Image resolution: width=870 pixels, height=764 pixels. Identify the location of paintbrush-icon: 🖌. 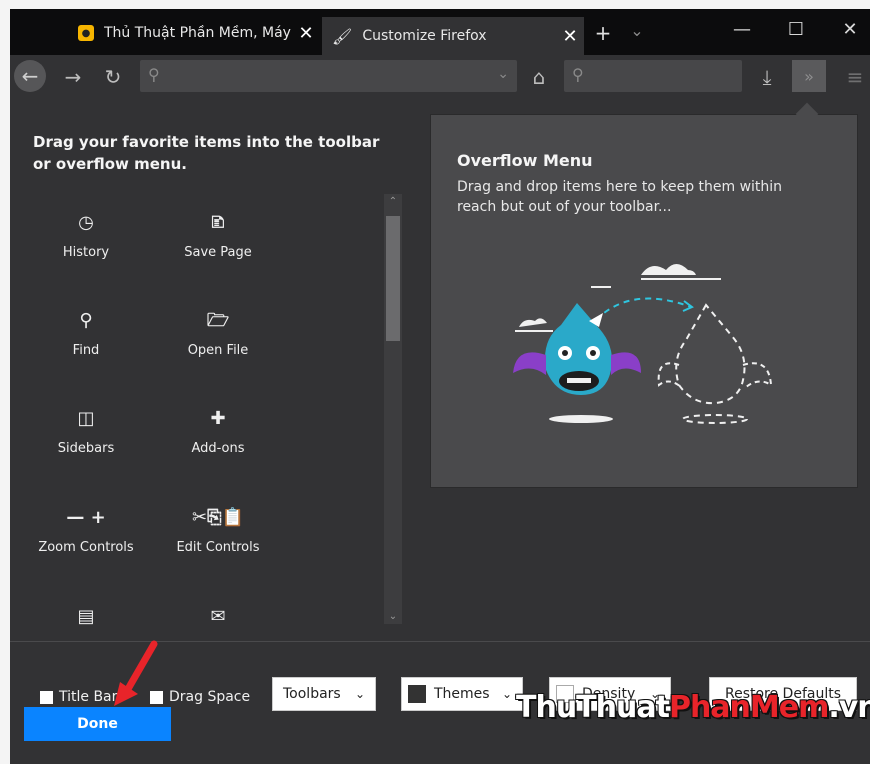
(342, 36).